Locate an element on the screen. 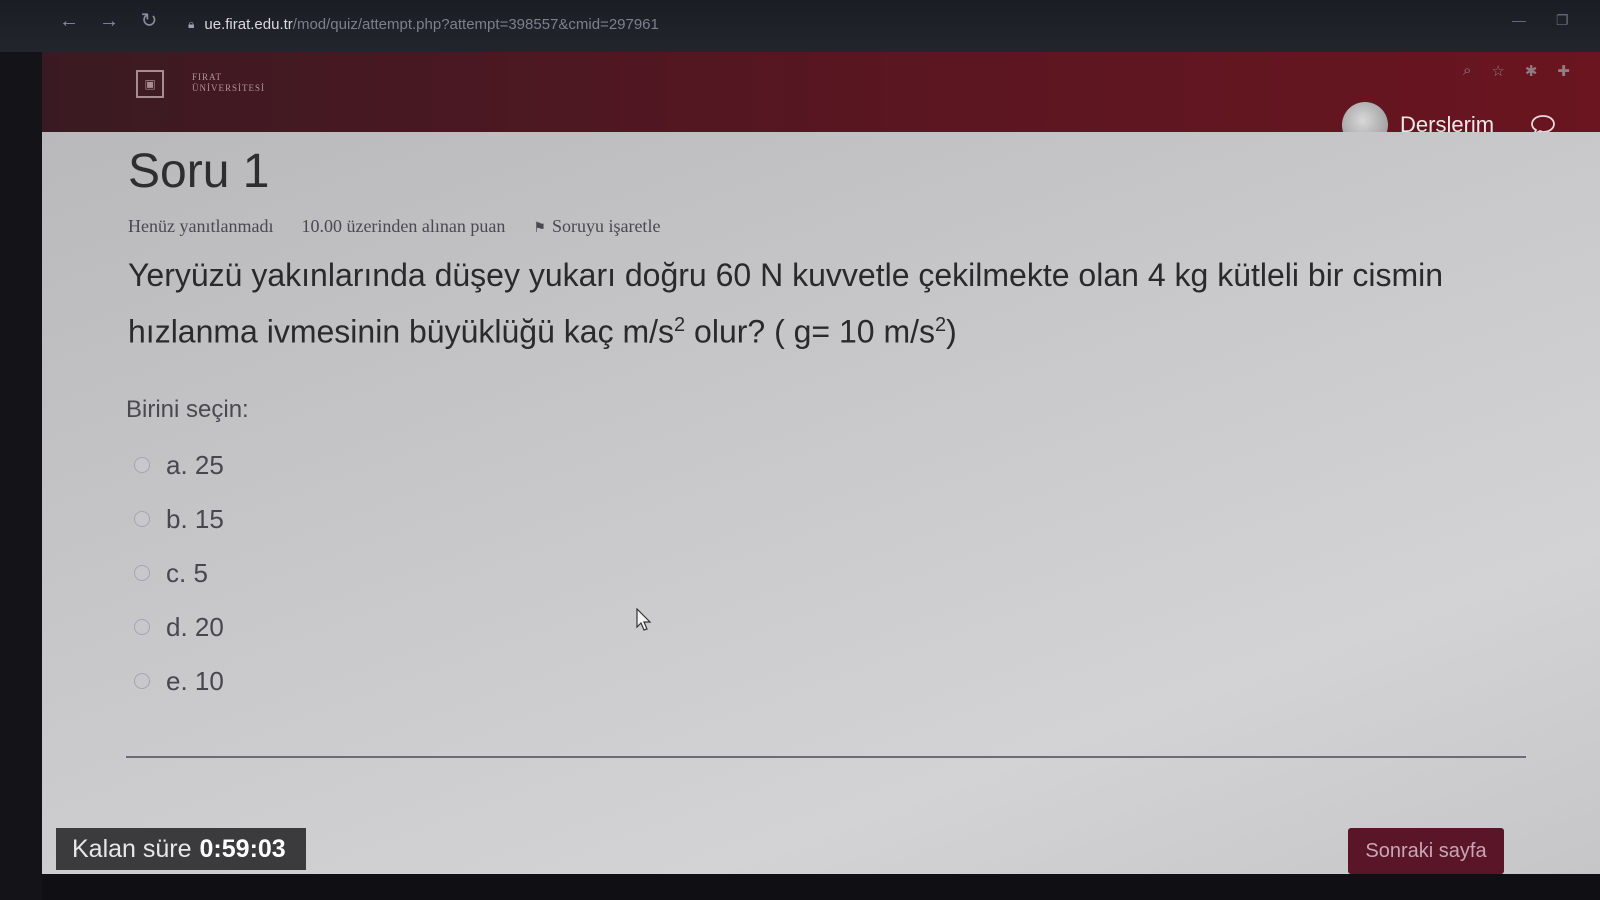 The width and height of the screenshot is (1600, 900). answer-list: a. 25 b. 15 c. 5 d. 20 e. 10 is located at coordinates (179, 573).